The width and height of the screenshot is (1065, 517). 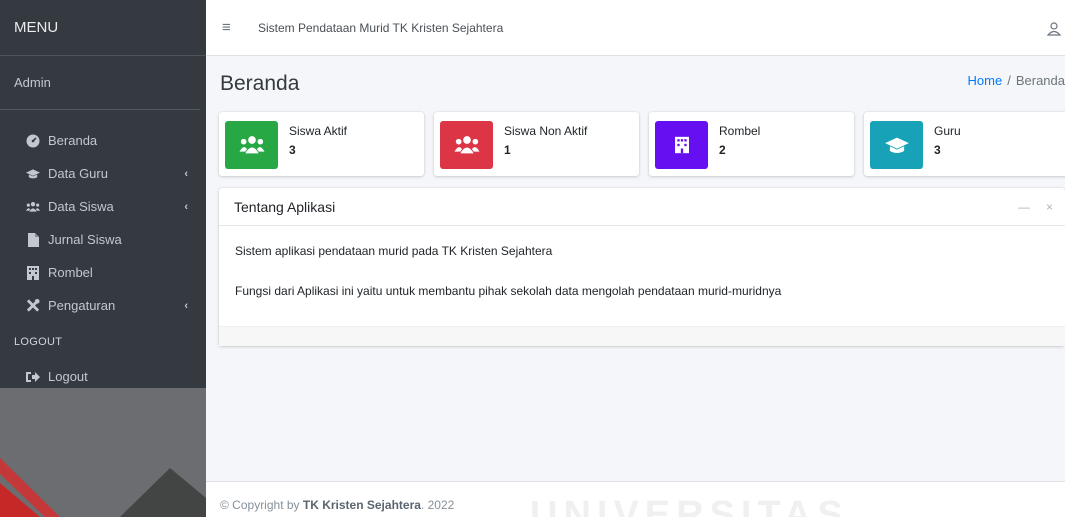 What do you see at coordinates (437, 505) in the screenshot?
I see `copyright-suffix: . 2022` at bounding box center [437, 505].